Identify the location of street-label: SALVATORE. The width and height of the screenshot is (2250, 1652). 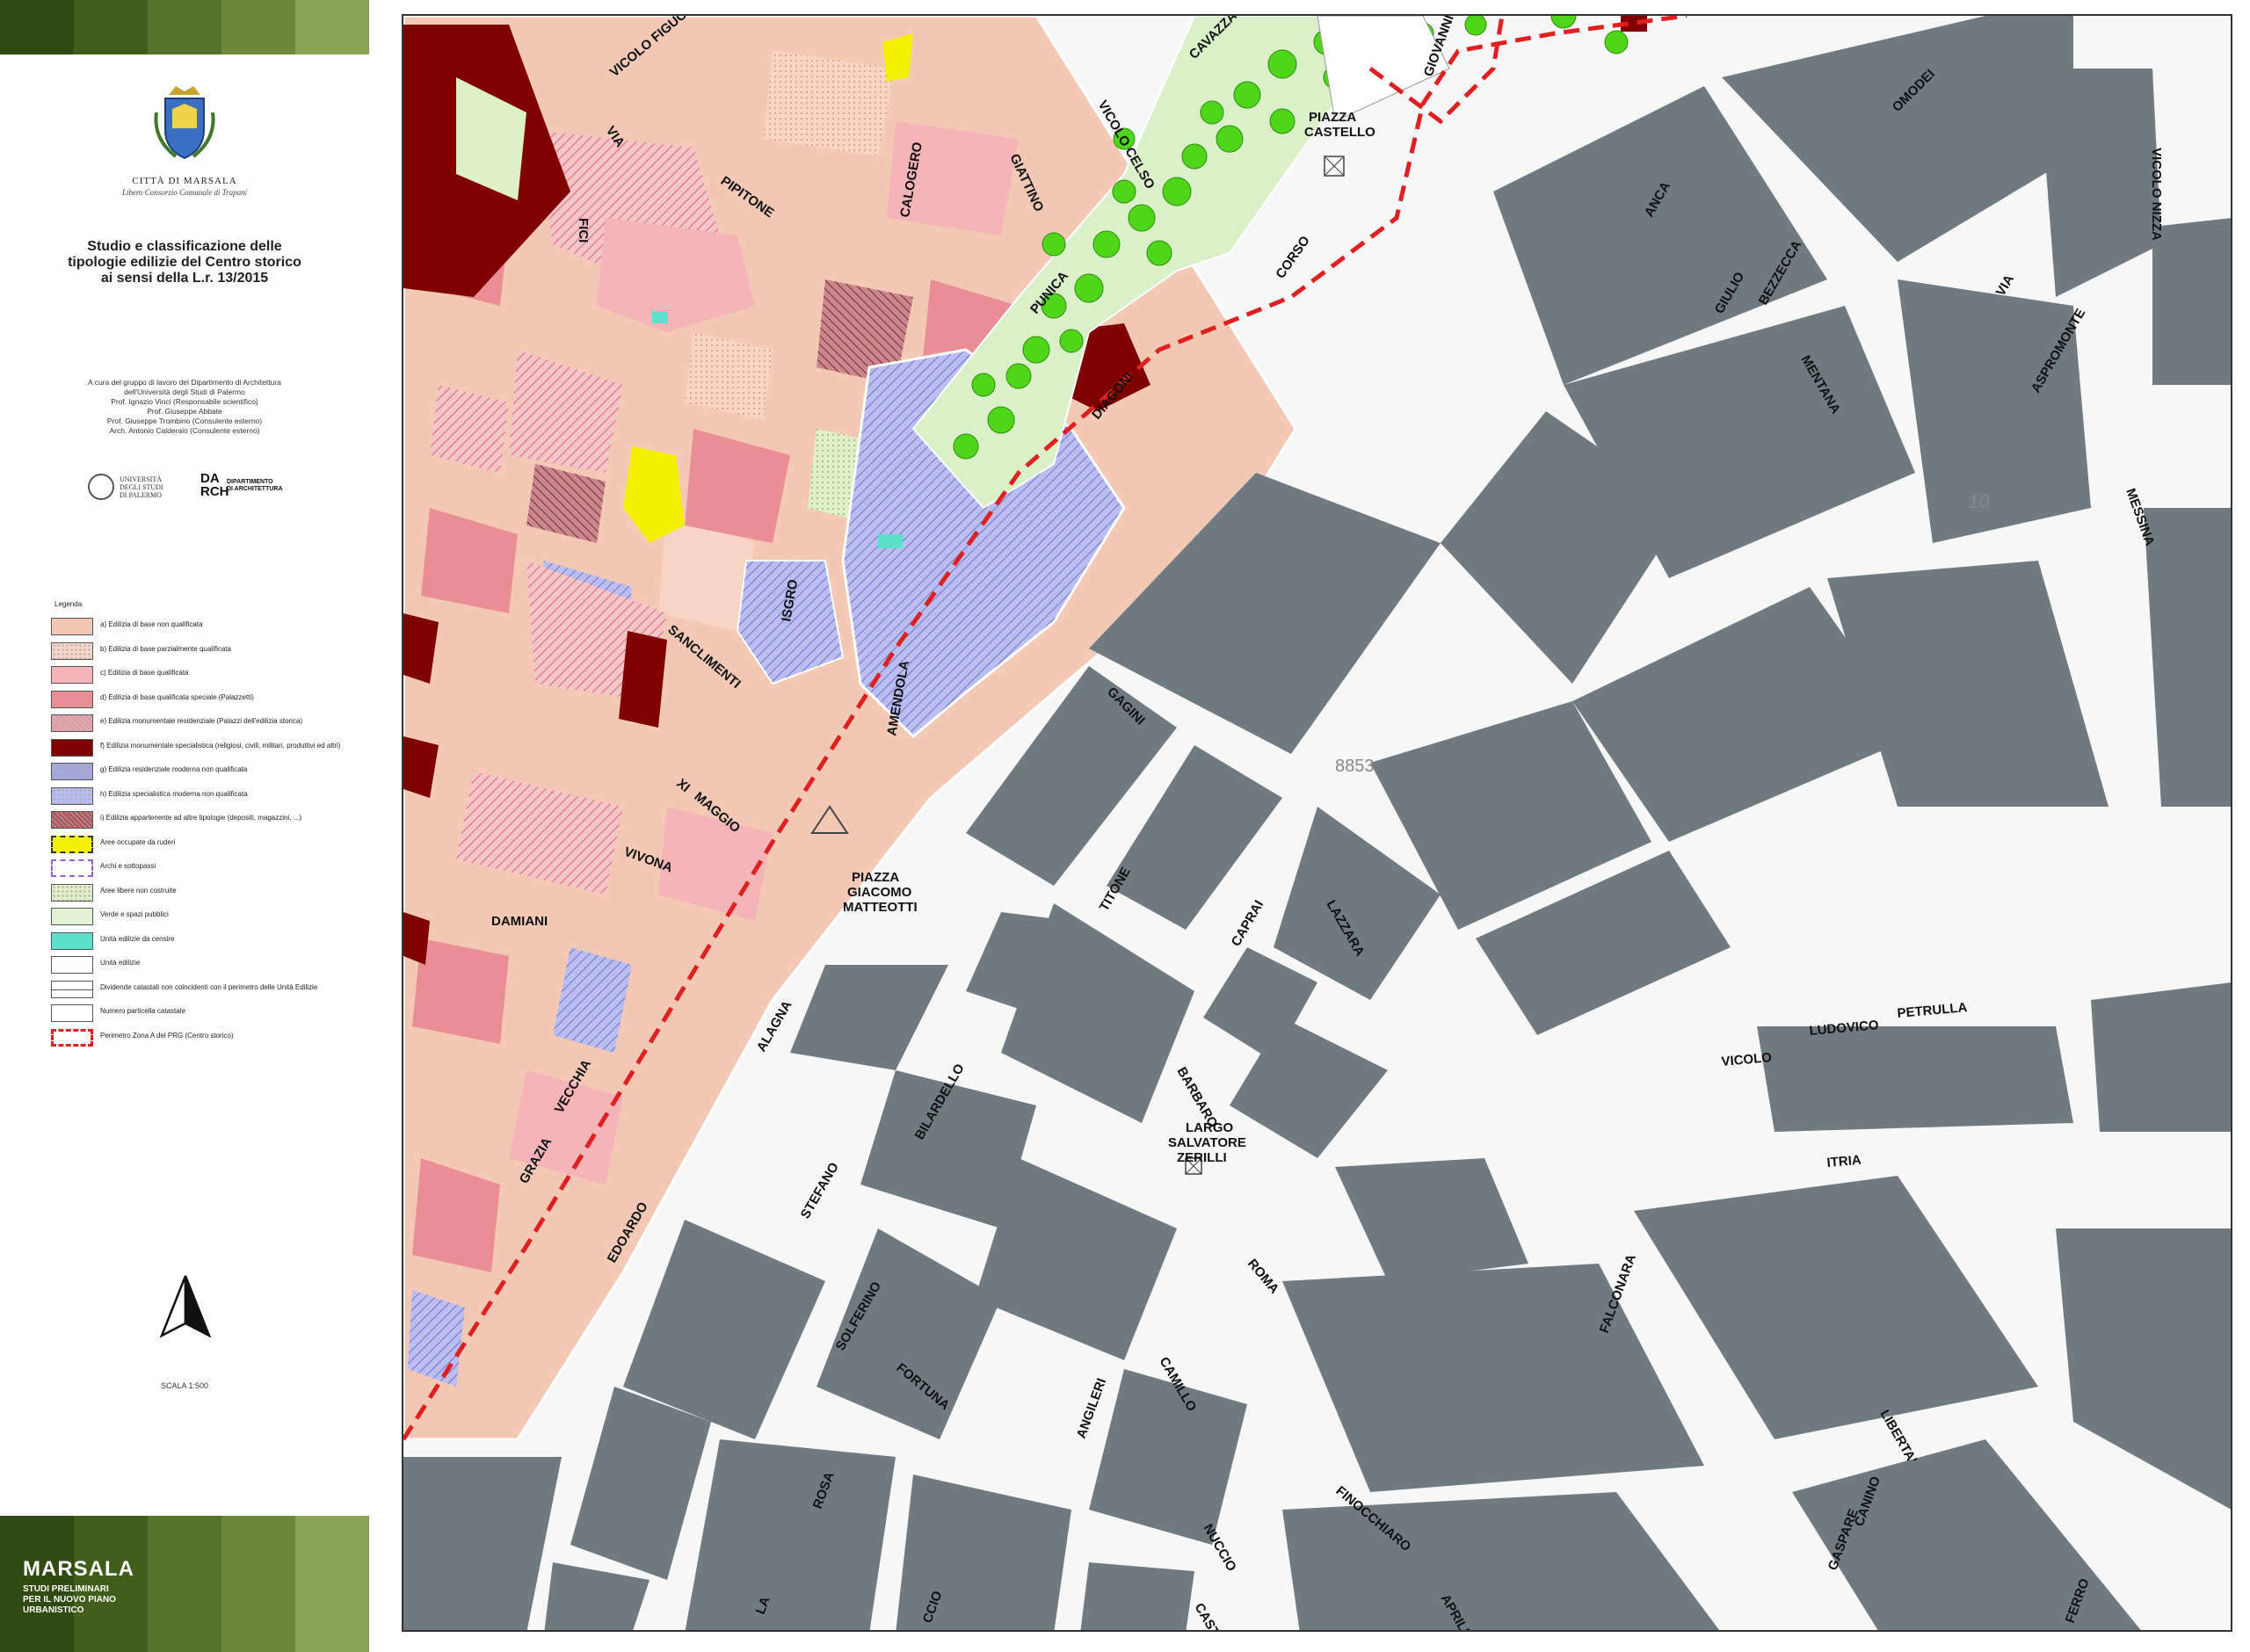
(1207, 1143).